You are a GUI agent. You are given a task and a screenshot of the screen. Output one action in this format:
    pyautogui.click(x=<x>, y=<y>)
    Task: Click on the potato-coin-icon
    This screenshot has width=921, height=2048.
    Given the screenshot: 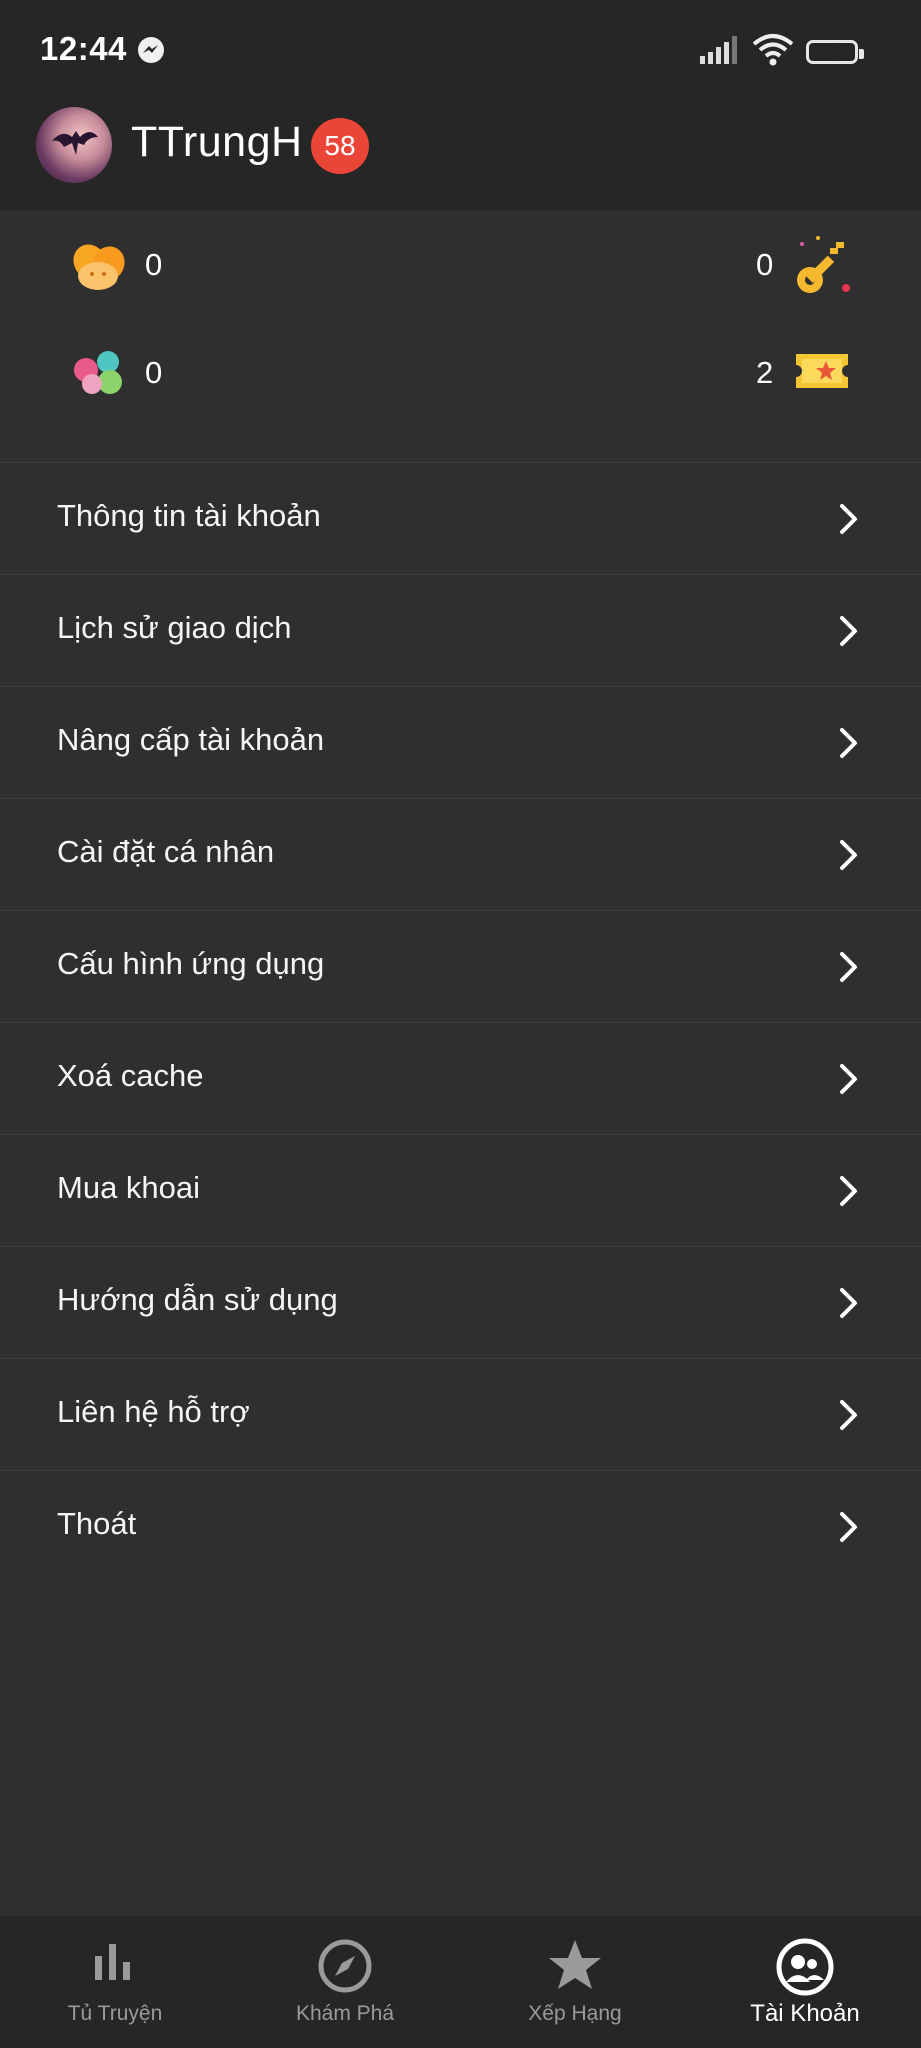 What is the action you would take?
    pyautogui.click(x=99, y=267)
    